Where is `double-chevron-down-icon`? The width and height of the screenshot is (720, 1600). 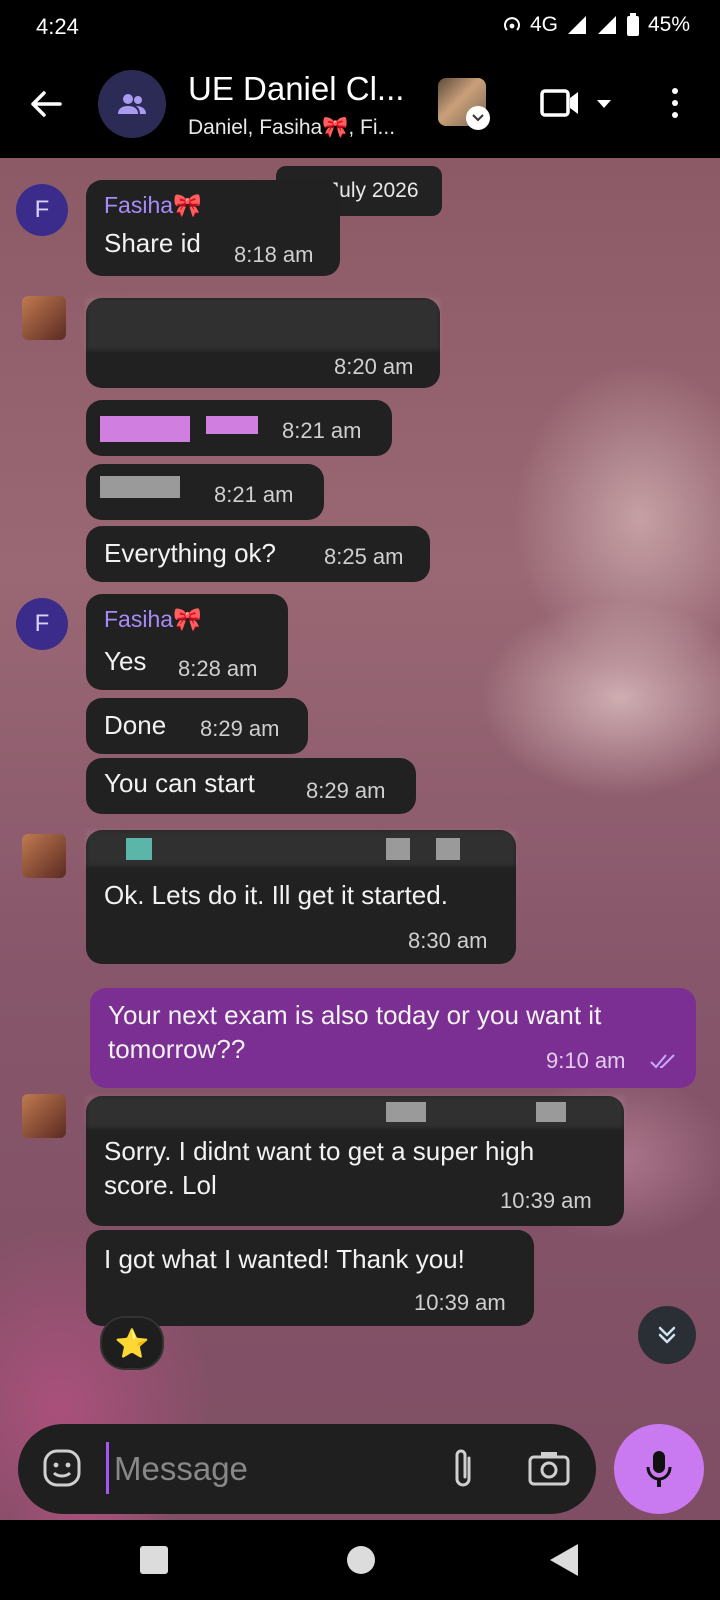
double-chevron-down-icon is located at coordinates (667, 1335).